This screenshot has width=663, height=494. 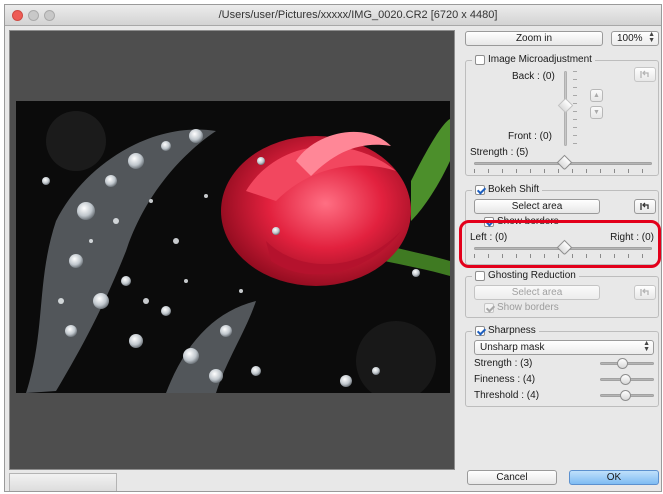 What do you see at coordinates (507, 395) in the screenshot?
I see `sharpness-threshold-label: Threshold : (4)` at bounding box center [507, 395].